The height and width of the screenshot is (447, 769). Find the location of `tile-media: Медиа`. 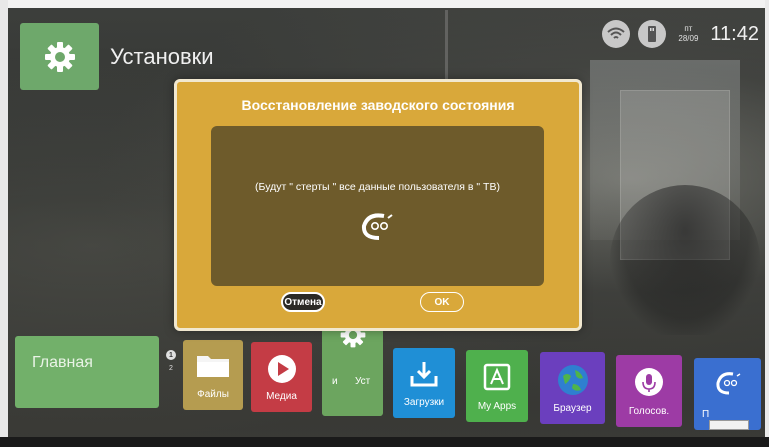

tile-media: Медиа is located at coordinates (281, 377).